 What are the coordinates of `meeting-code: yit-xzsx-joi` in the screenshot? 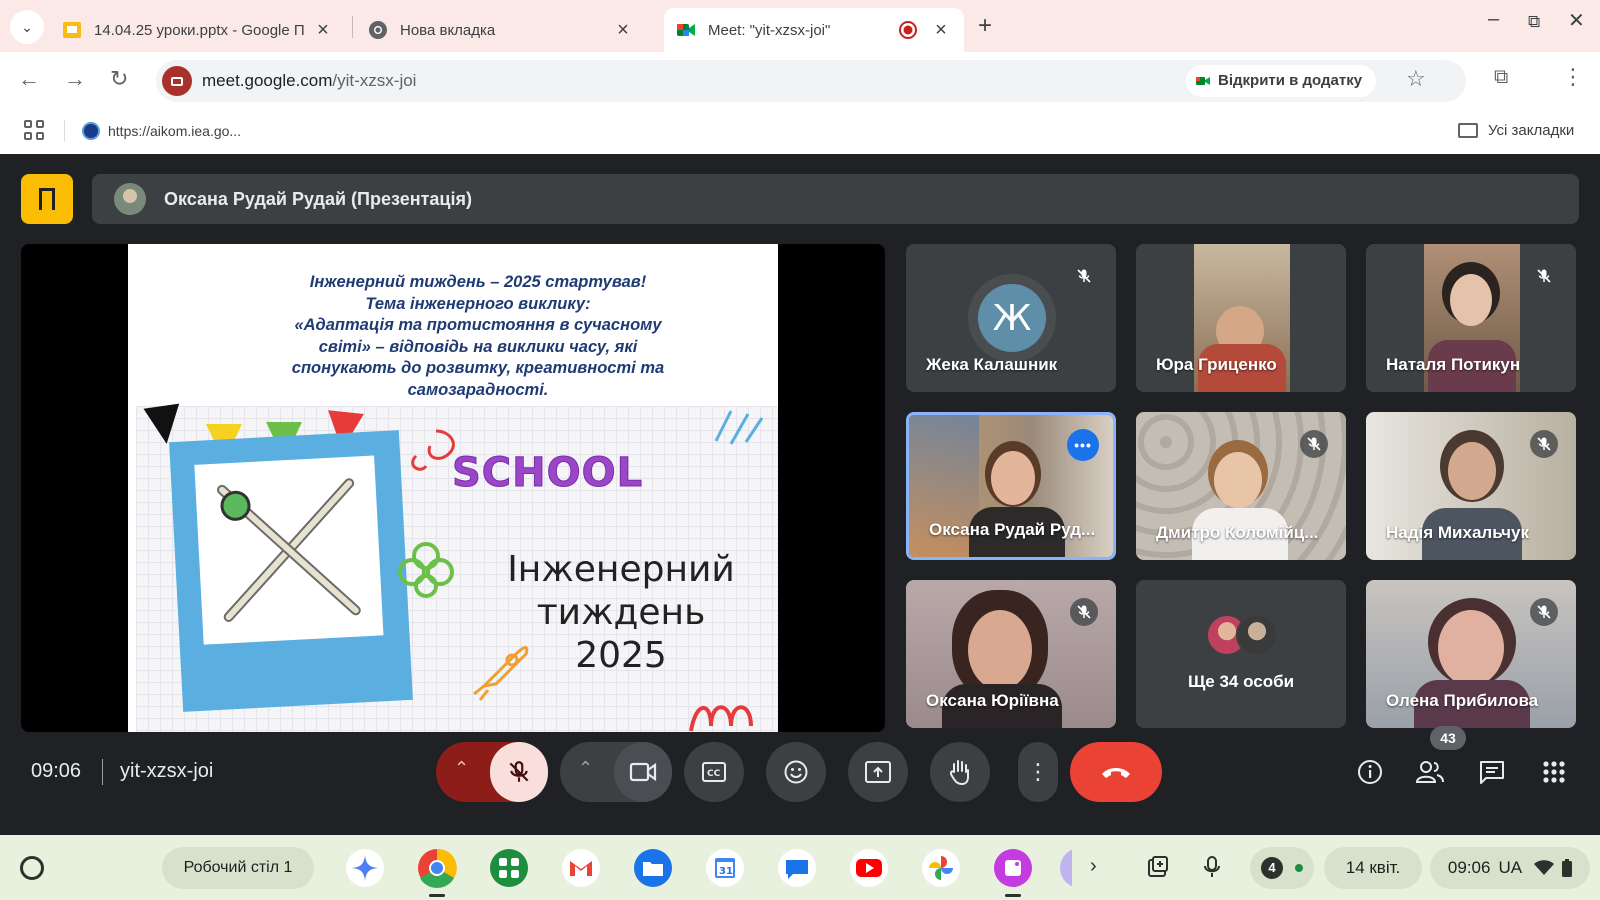 It's located at (167, 771).